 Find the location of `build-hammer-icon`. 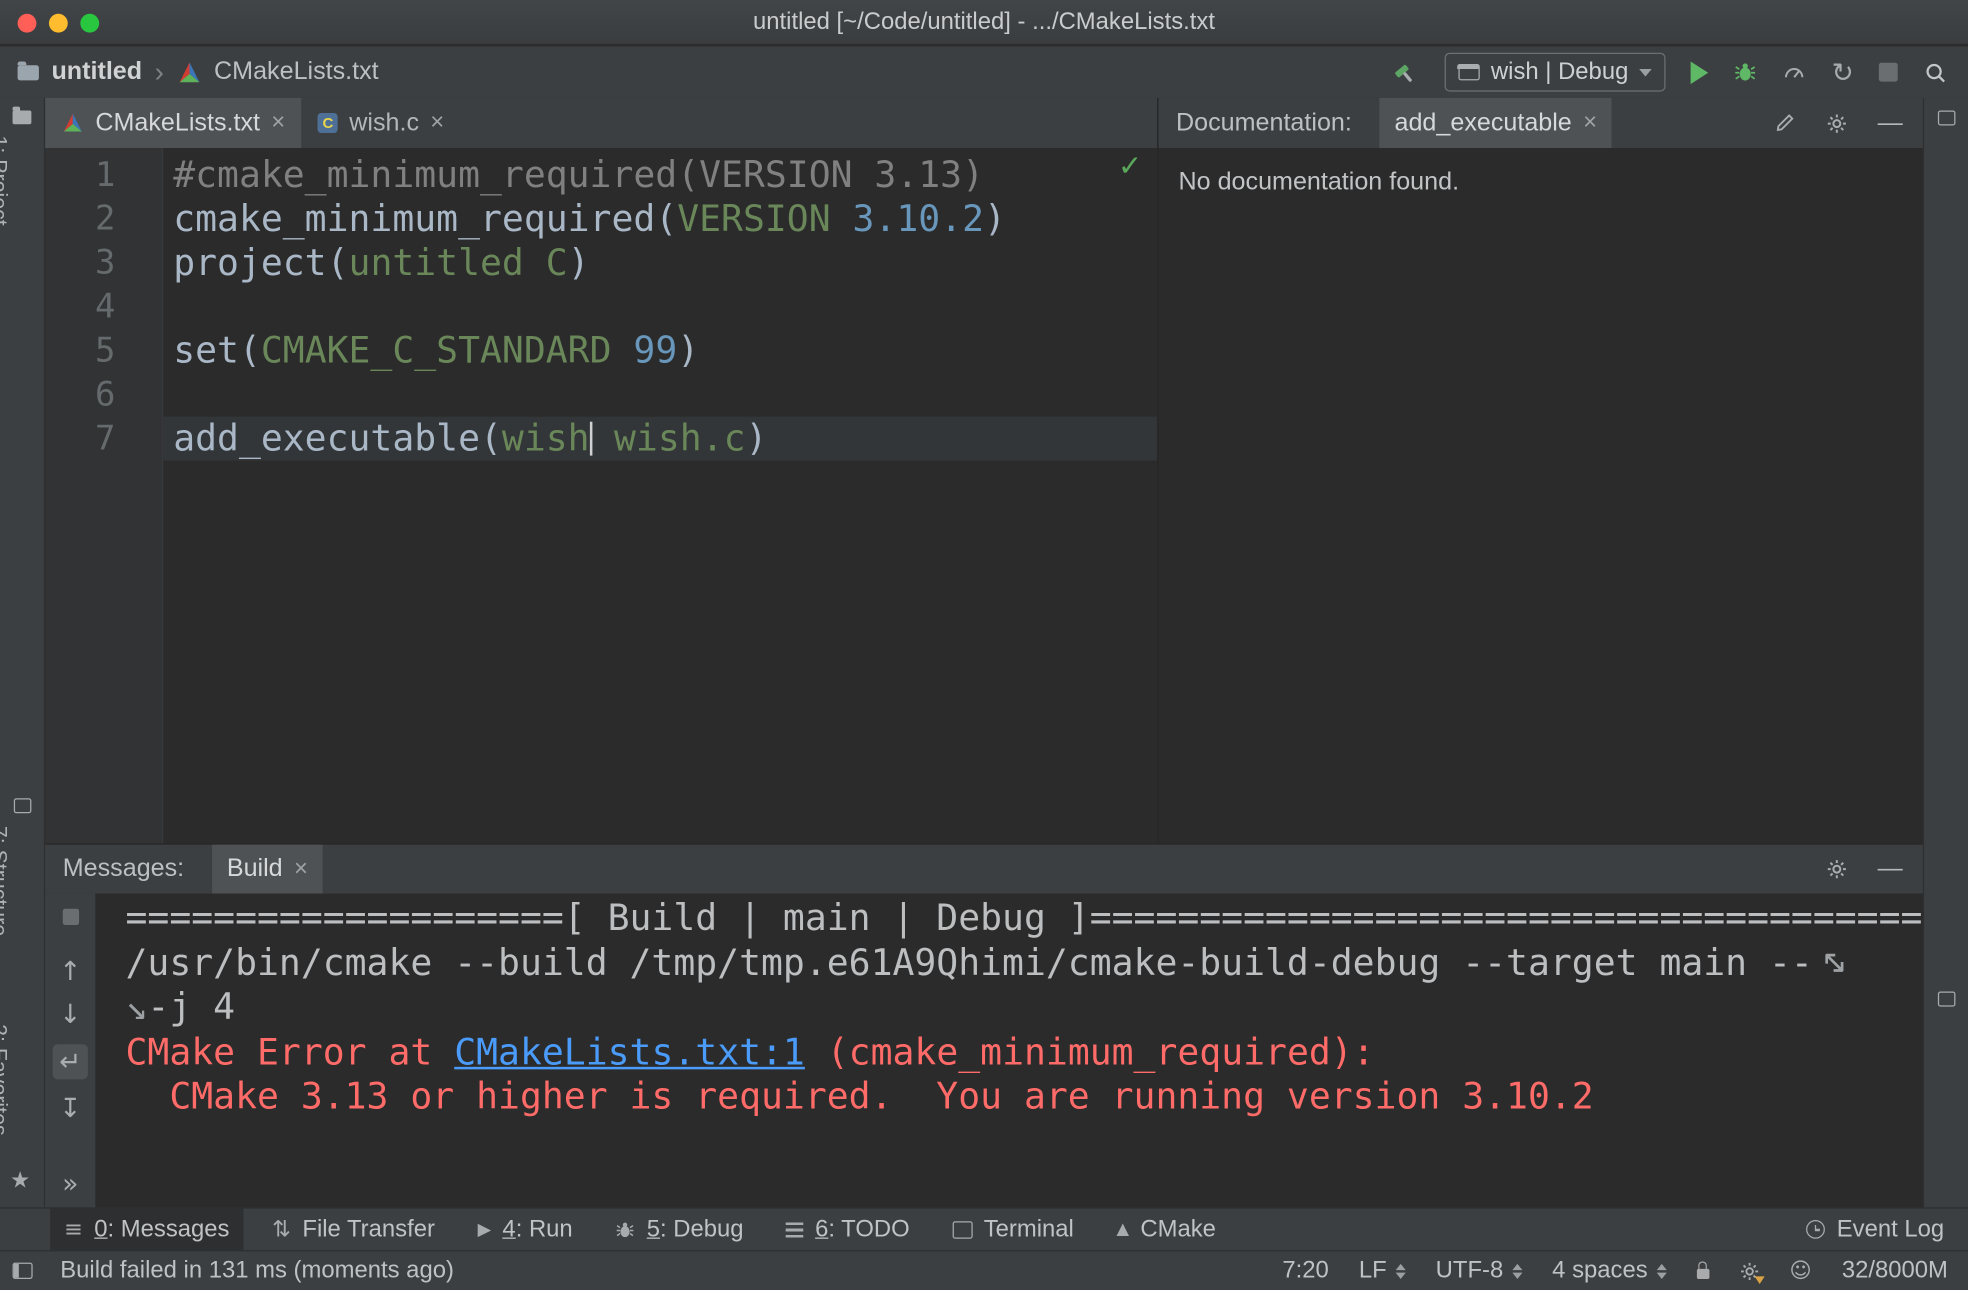

build-hammer-icon is located at coordinates (1406, 72).